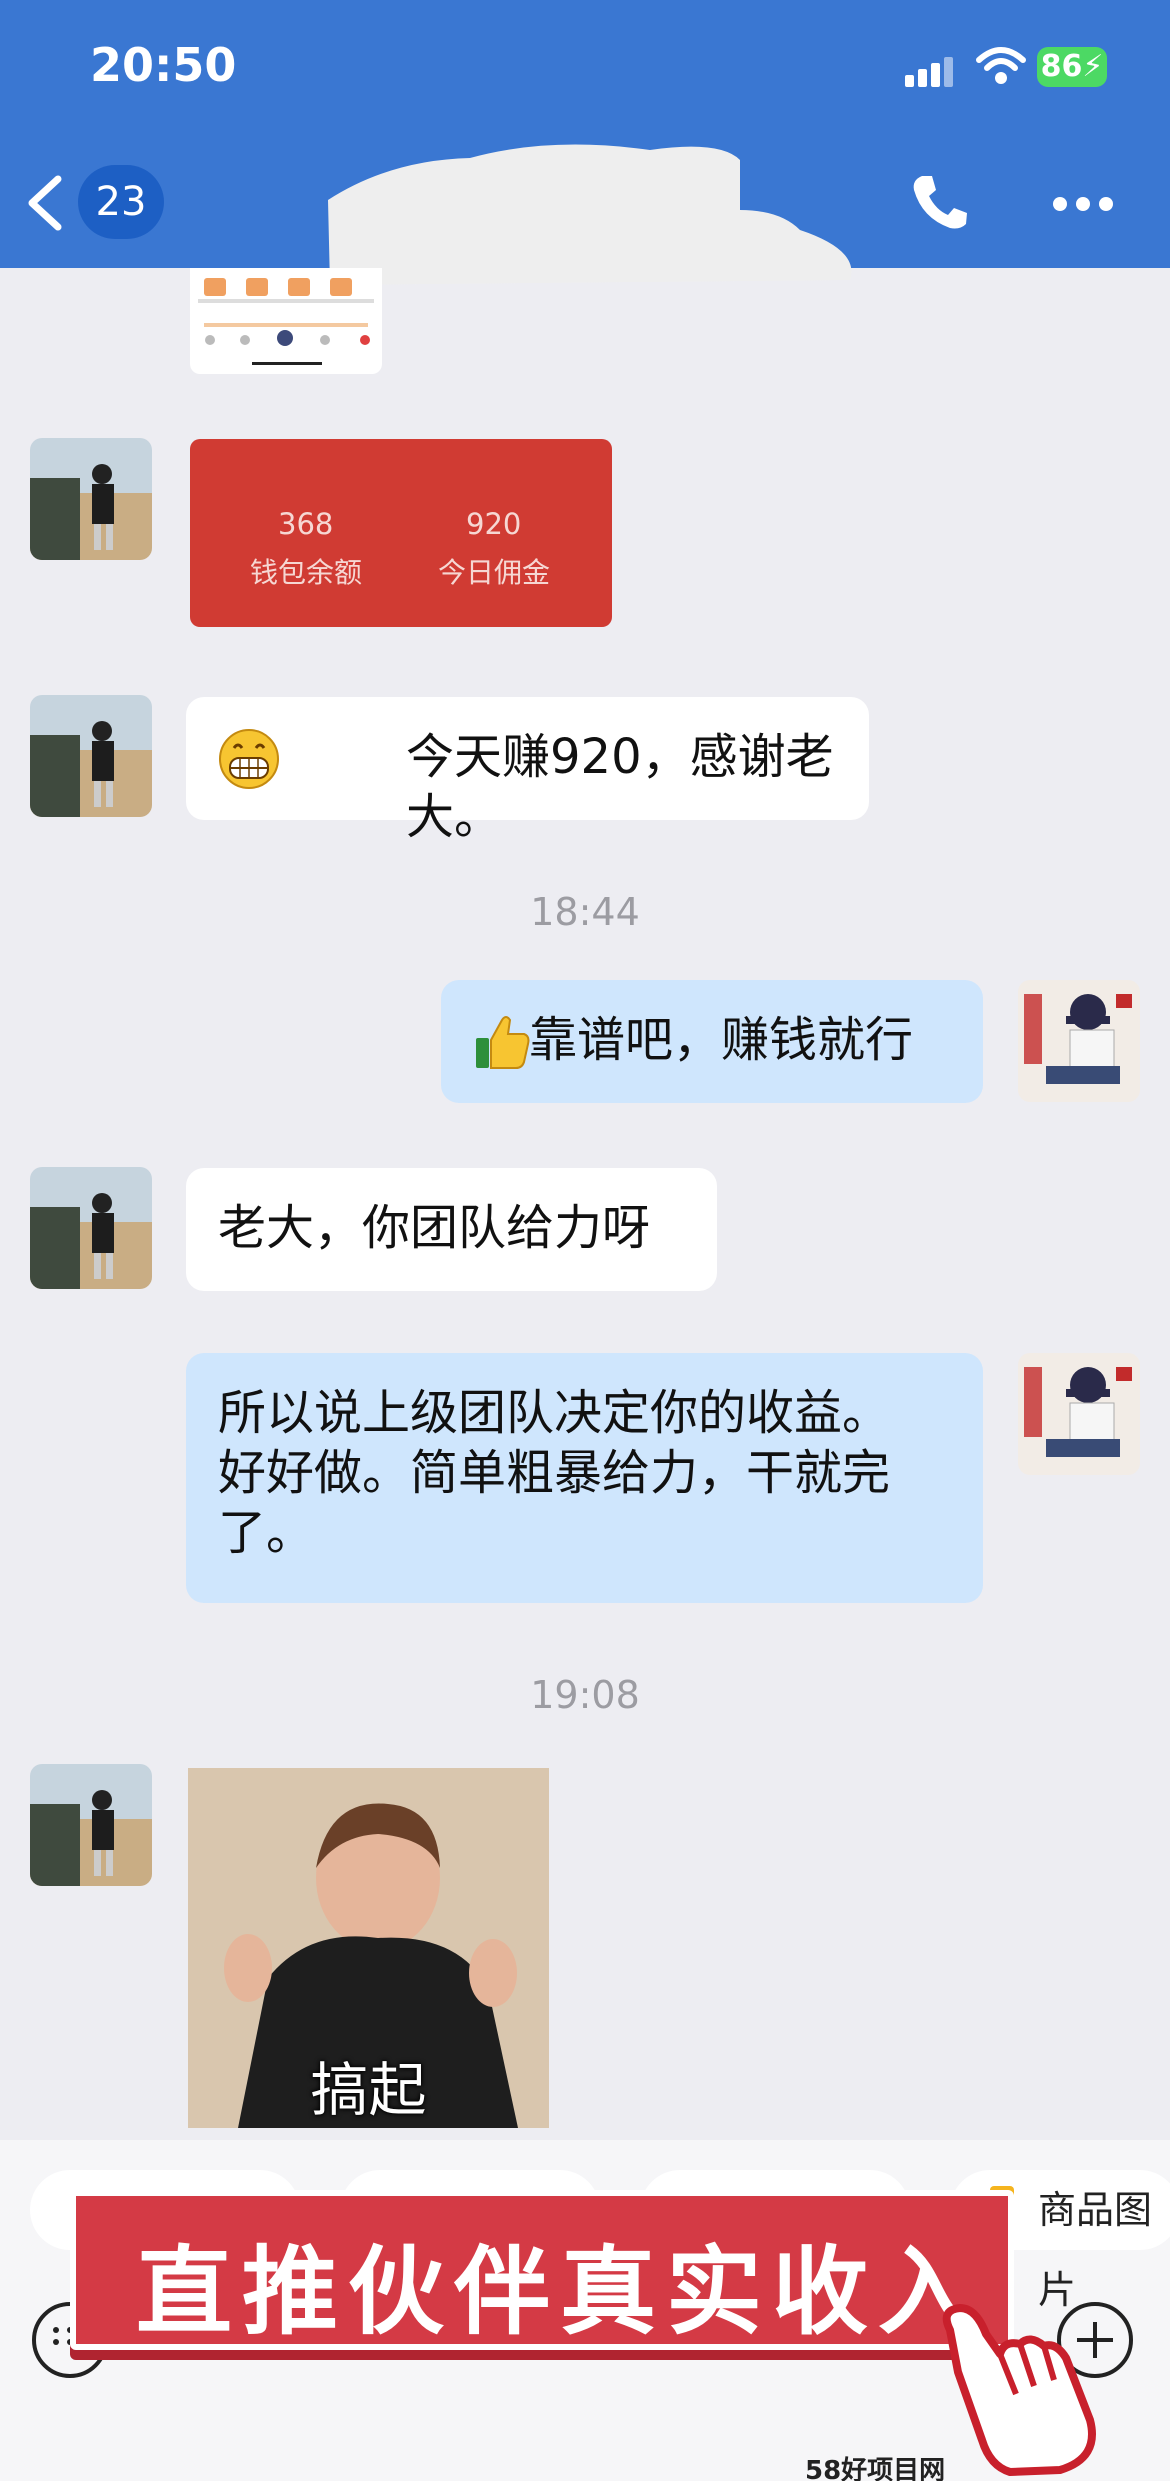 The image size is (1170, 2481). What do you see at coordinates (585, 1695) in the screenshot?
I see `timestamp: 19:08` at bounding box center [585, 1695].